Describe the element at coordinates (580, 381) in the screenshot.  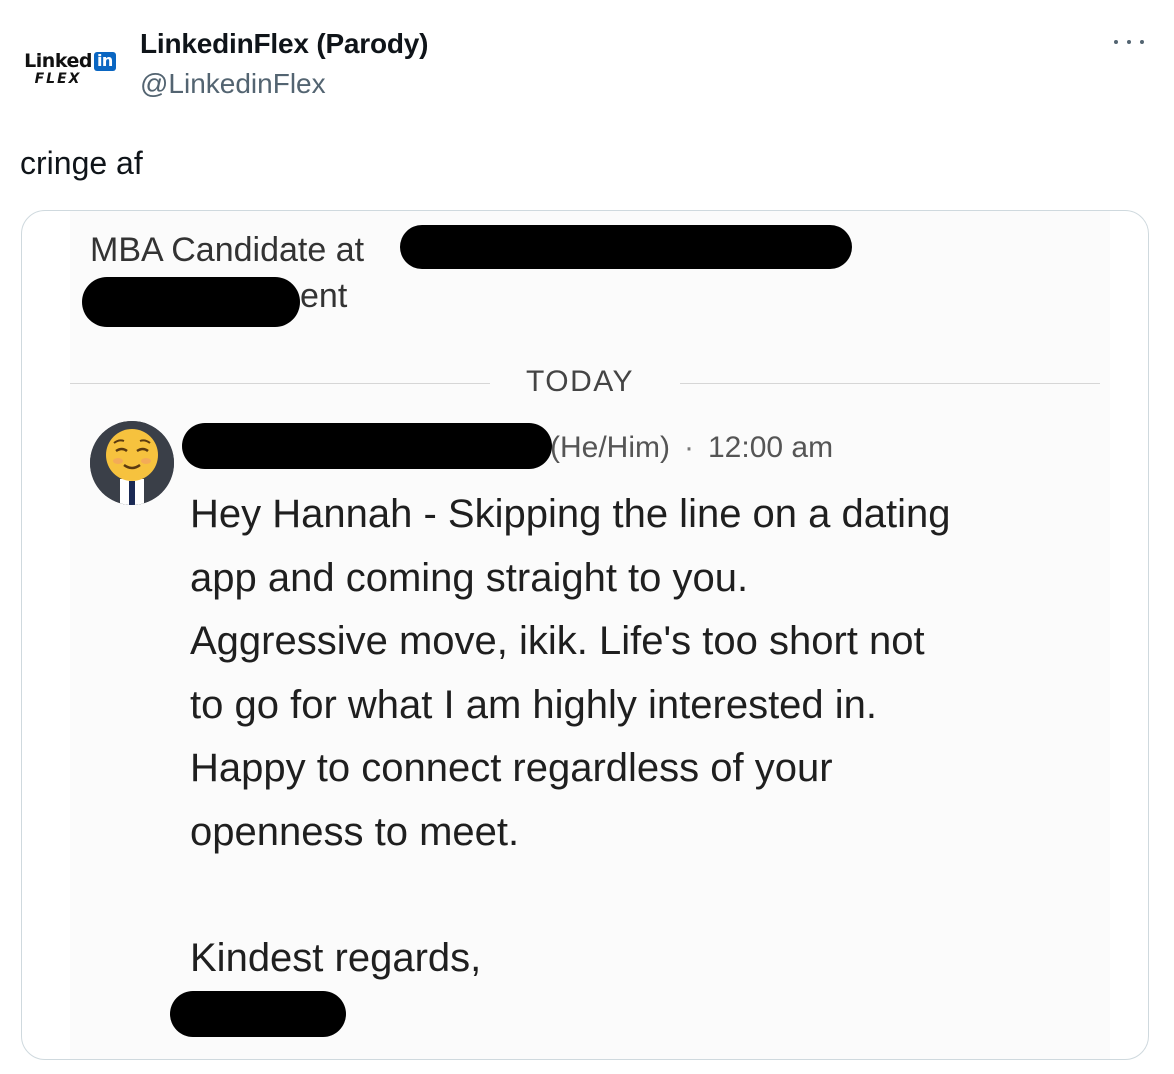
I see `day-divider-label: TODAY` at that location.